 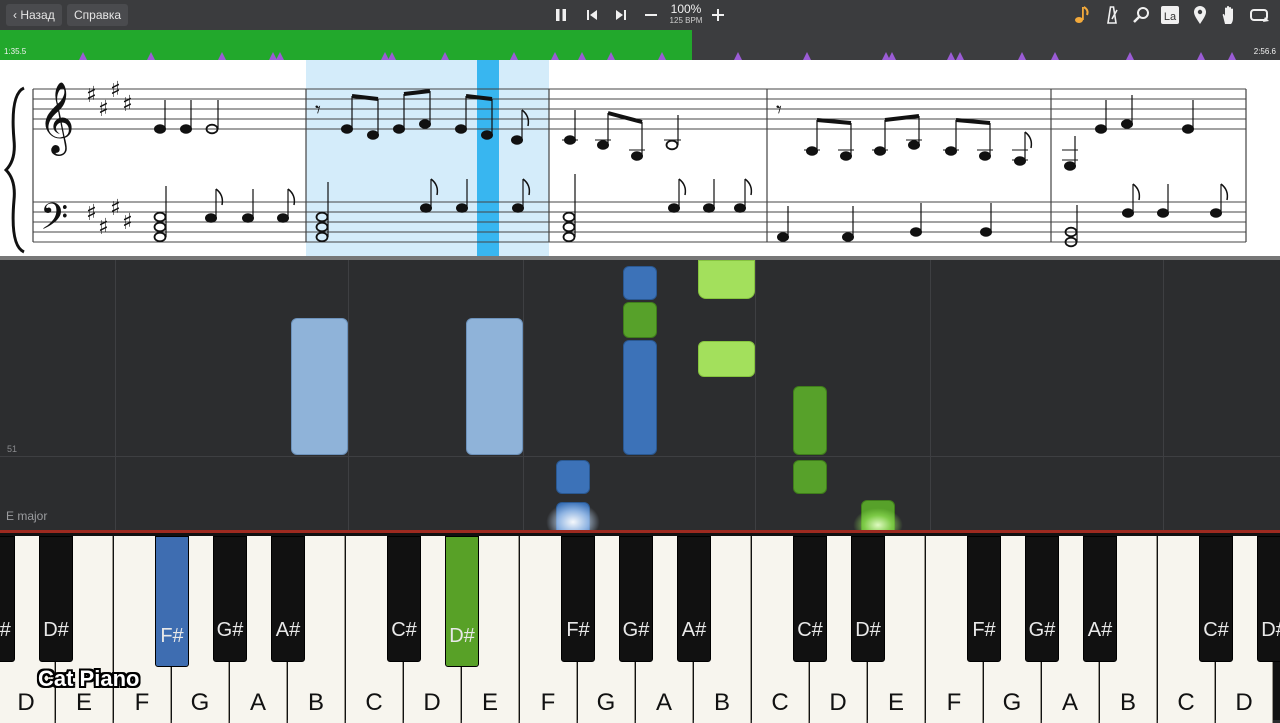 I want to click on help-button: Справка, so click(x=98, y=15).